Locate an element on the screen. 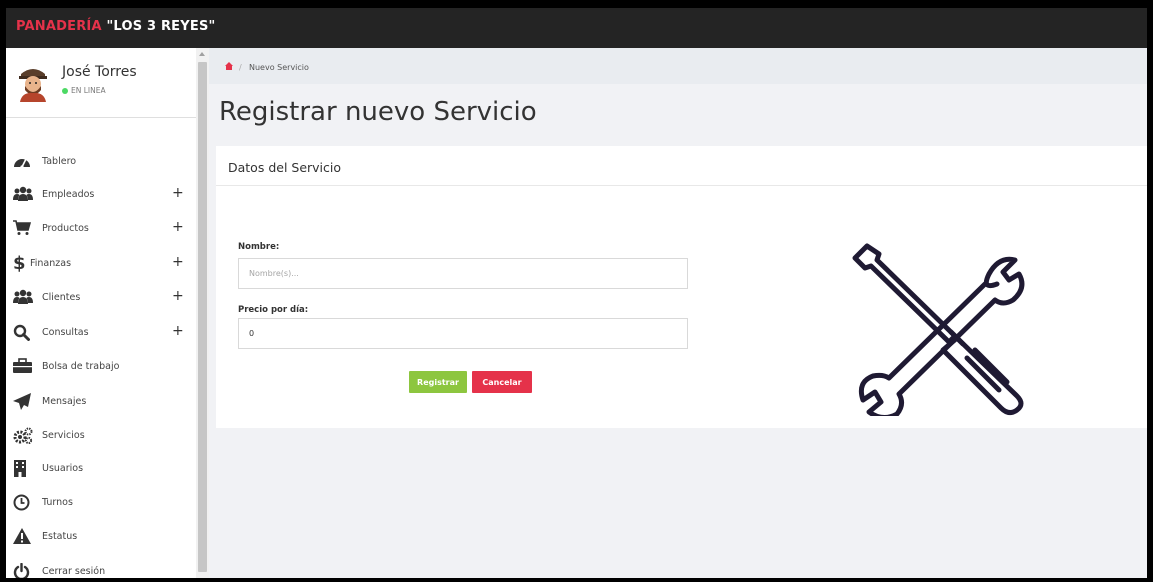 Image resolution: width=1153 pixels, height=582 pixels. gears-icon is located at coordinates (24, 435).